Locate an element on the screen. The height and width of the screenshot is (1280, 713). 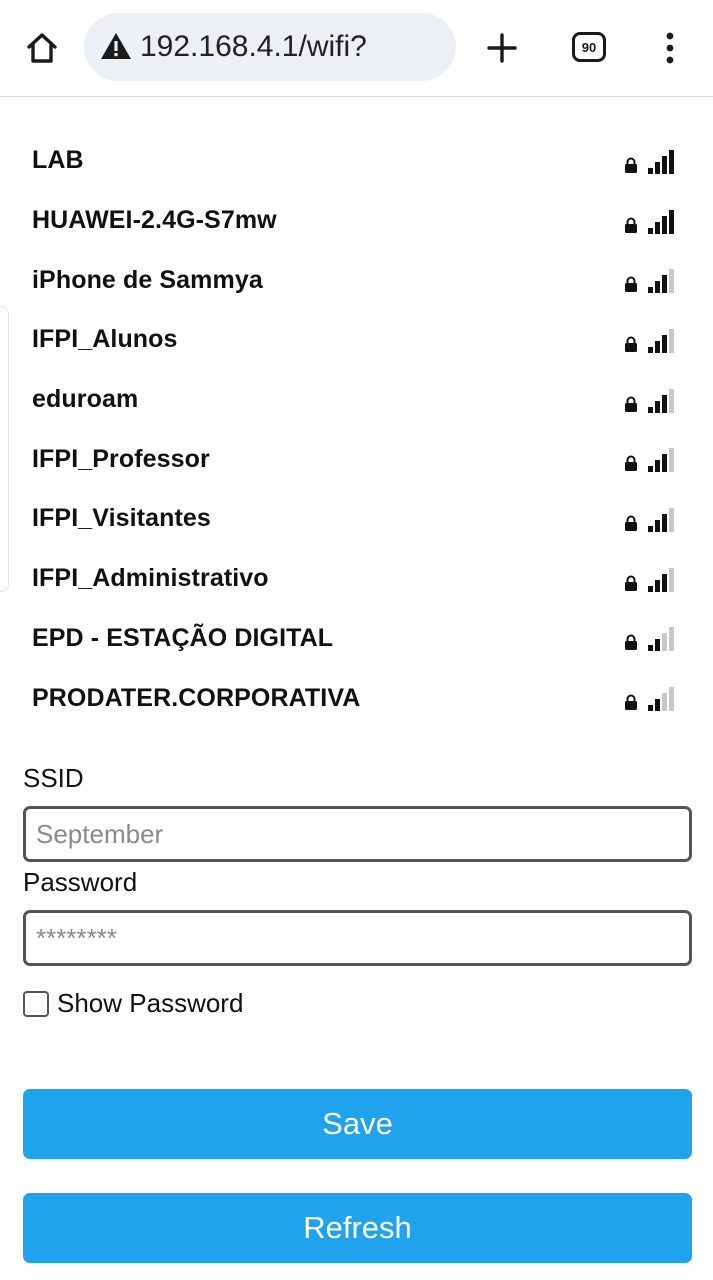
more-vertical-icon is located at coordinates (670, 48).